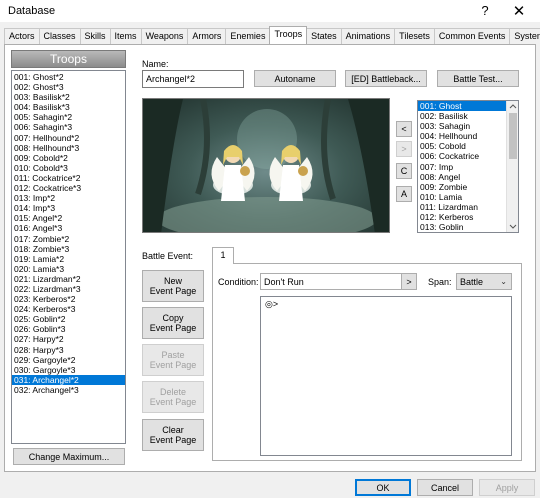 This screenshot has height=498, width=540. What do you see at coordinates (68, 127) in the screenshot?
I see `troop-list-item: 006: Sahagin*3` at bounding box center [68, 127].